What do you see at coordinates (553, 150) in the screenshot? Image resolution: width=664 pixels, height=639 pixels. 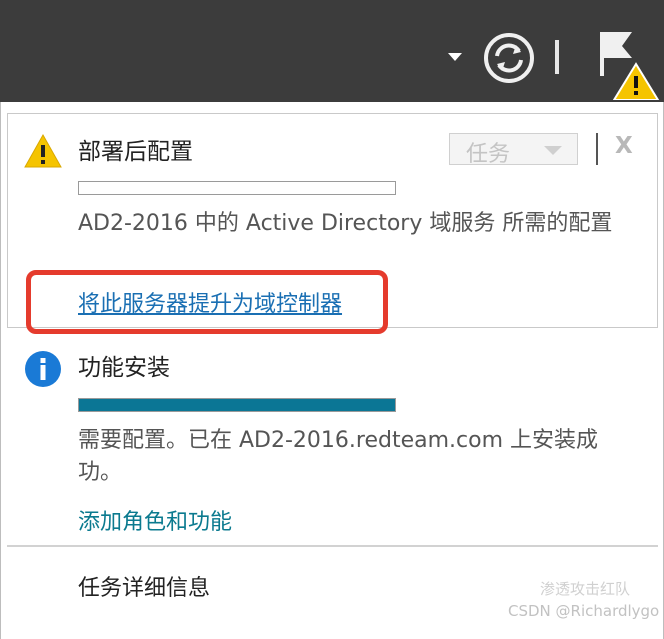 I see `chevron-down-icon` at bounding box center [553, 150].